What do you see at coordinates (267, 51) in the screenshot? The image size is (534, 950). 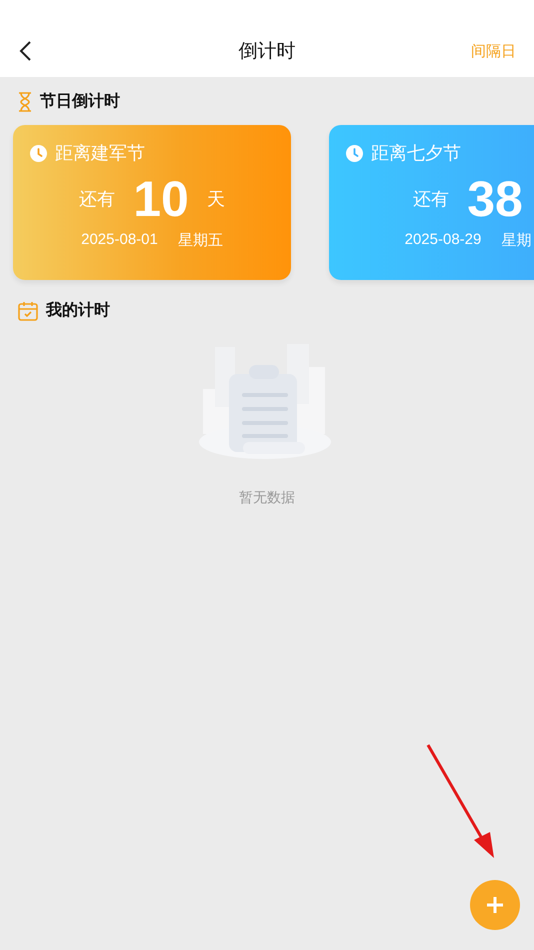 I see `page-title: 倒计时` at bounding box center [267, 51].